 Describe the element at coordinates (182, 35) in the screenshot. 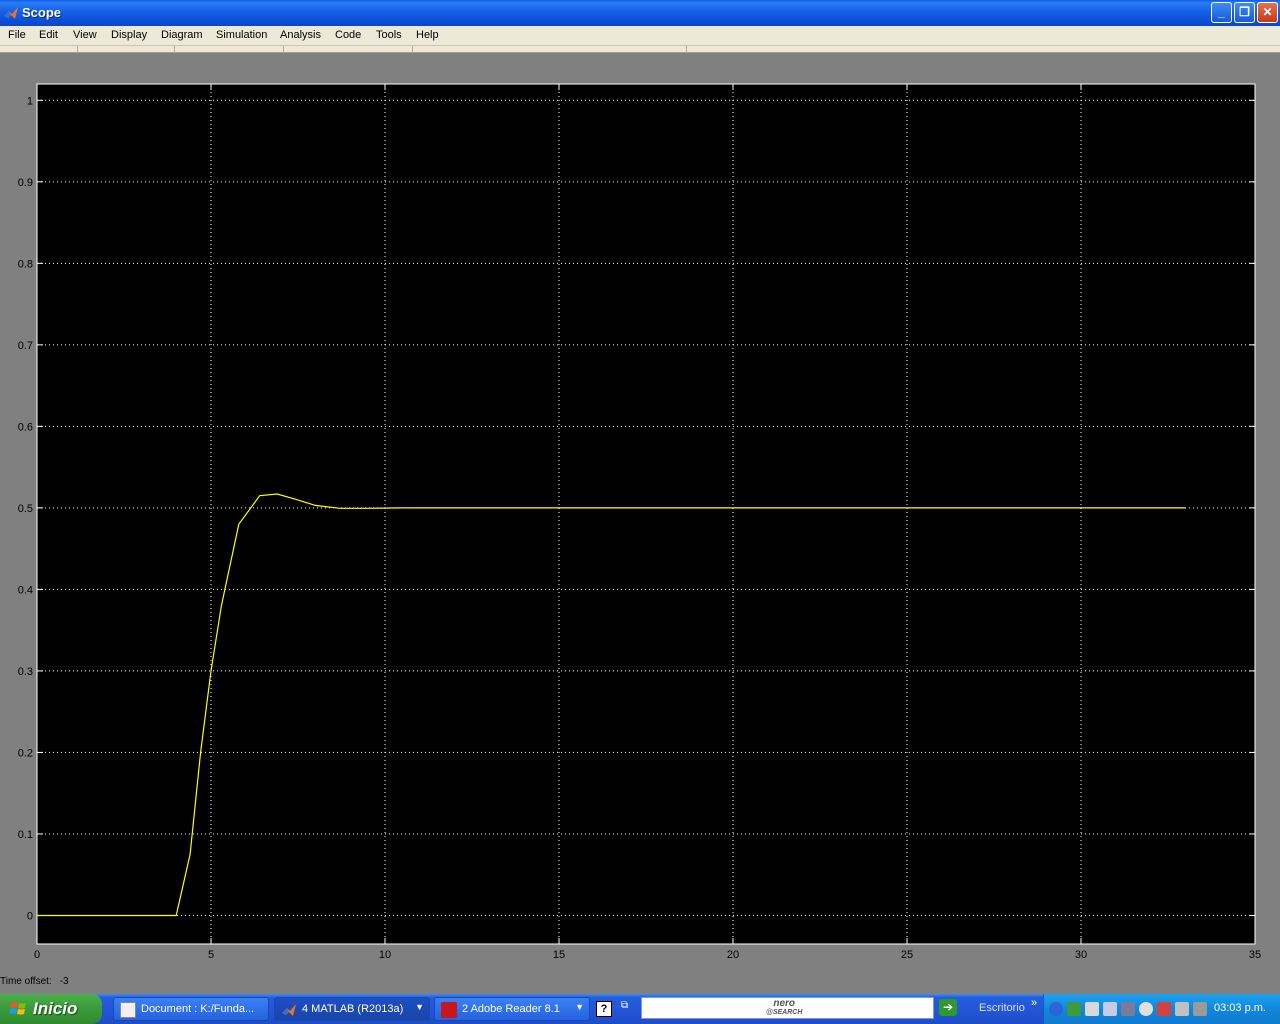

I see `menu-diagram: Diagram` at that location.